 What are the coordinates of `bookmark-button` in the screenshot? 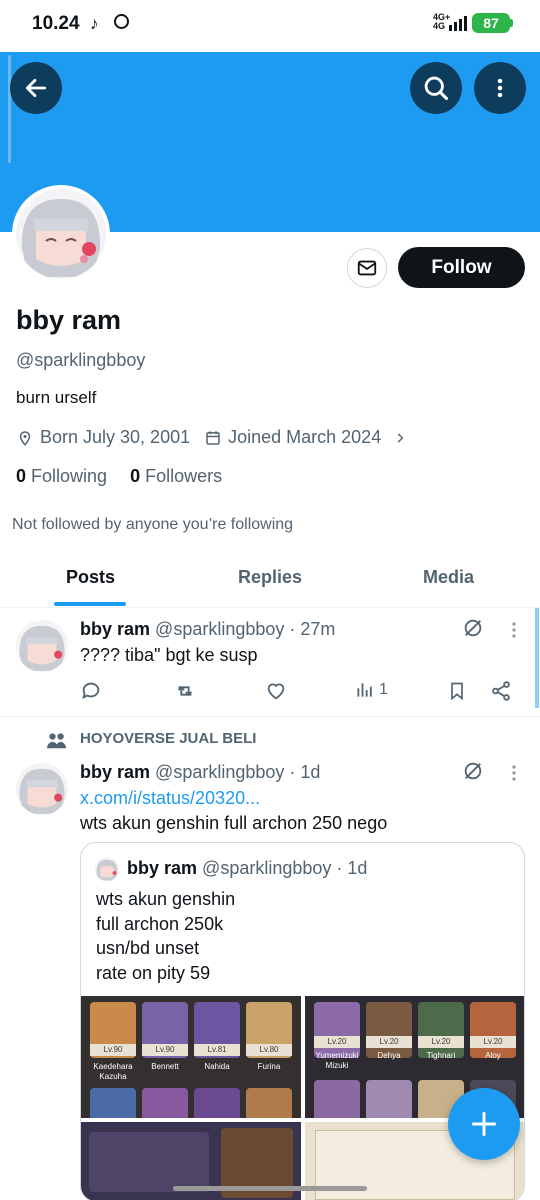 It's located at (457, 691).